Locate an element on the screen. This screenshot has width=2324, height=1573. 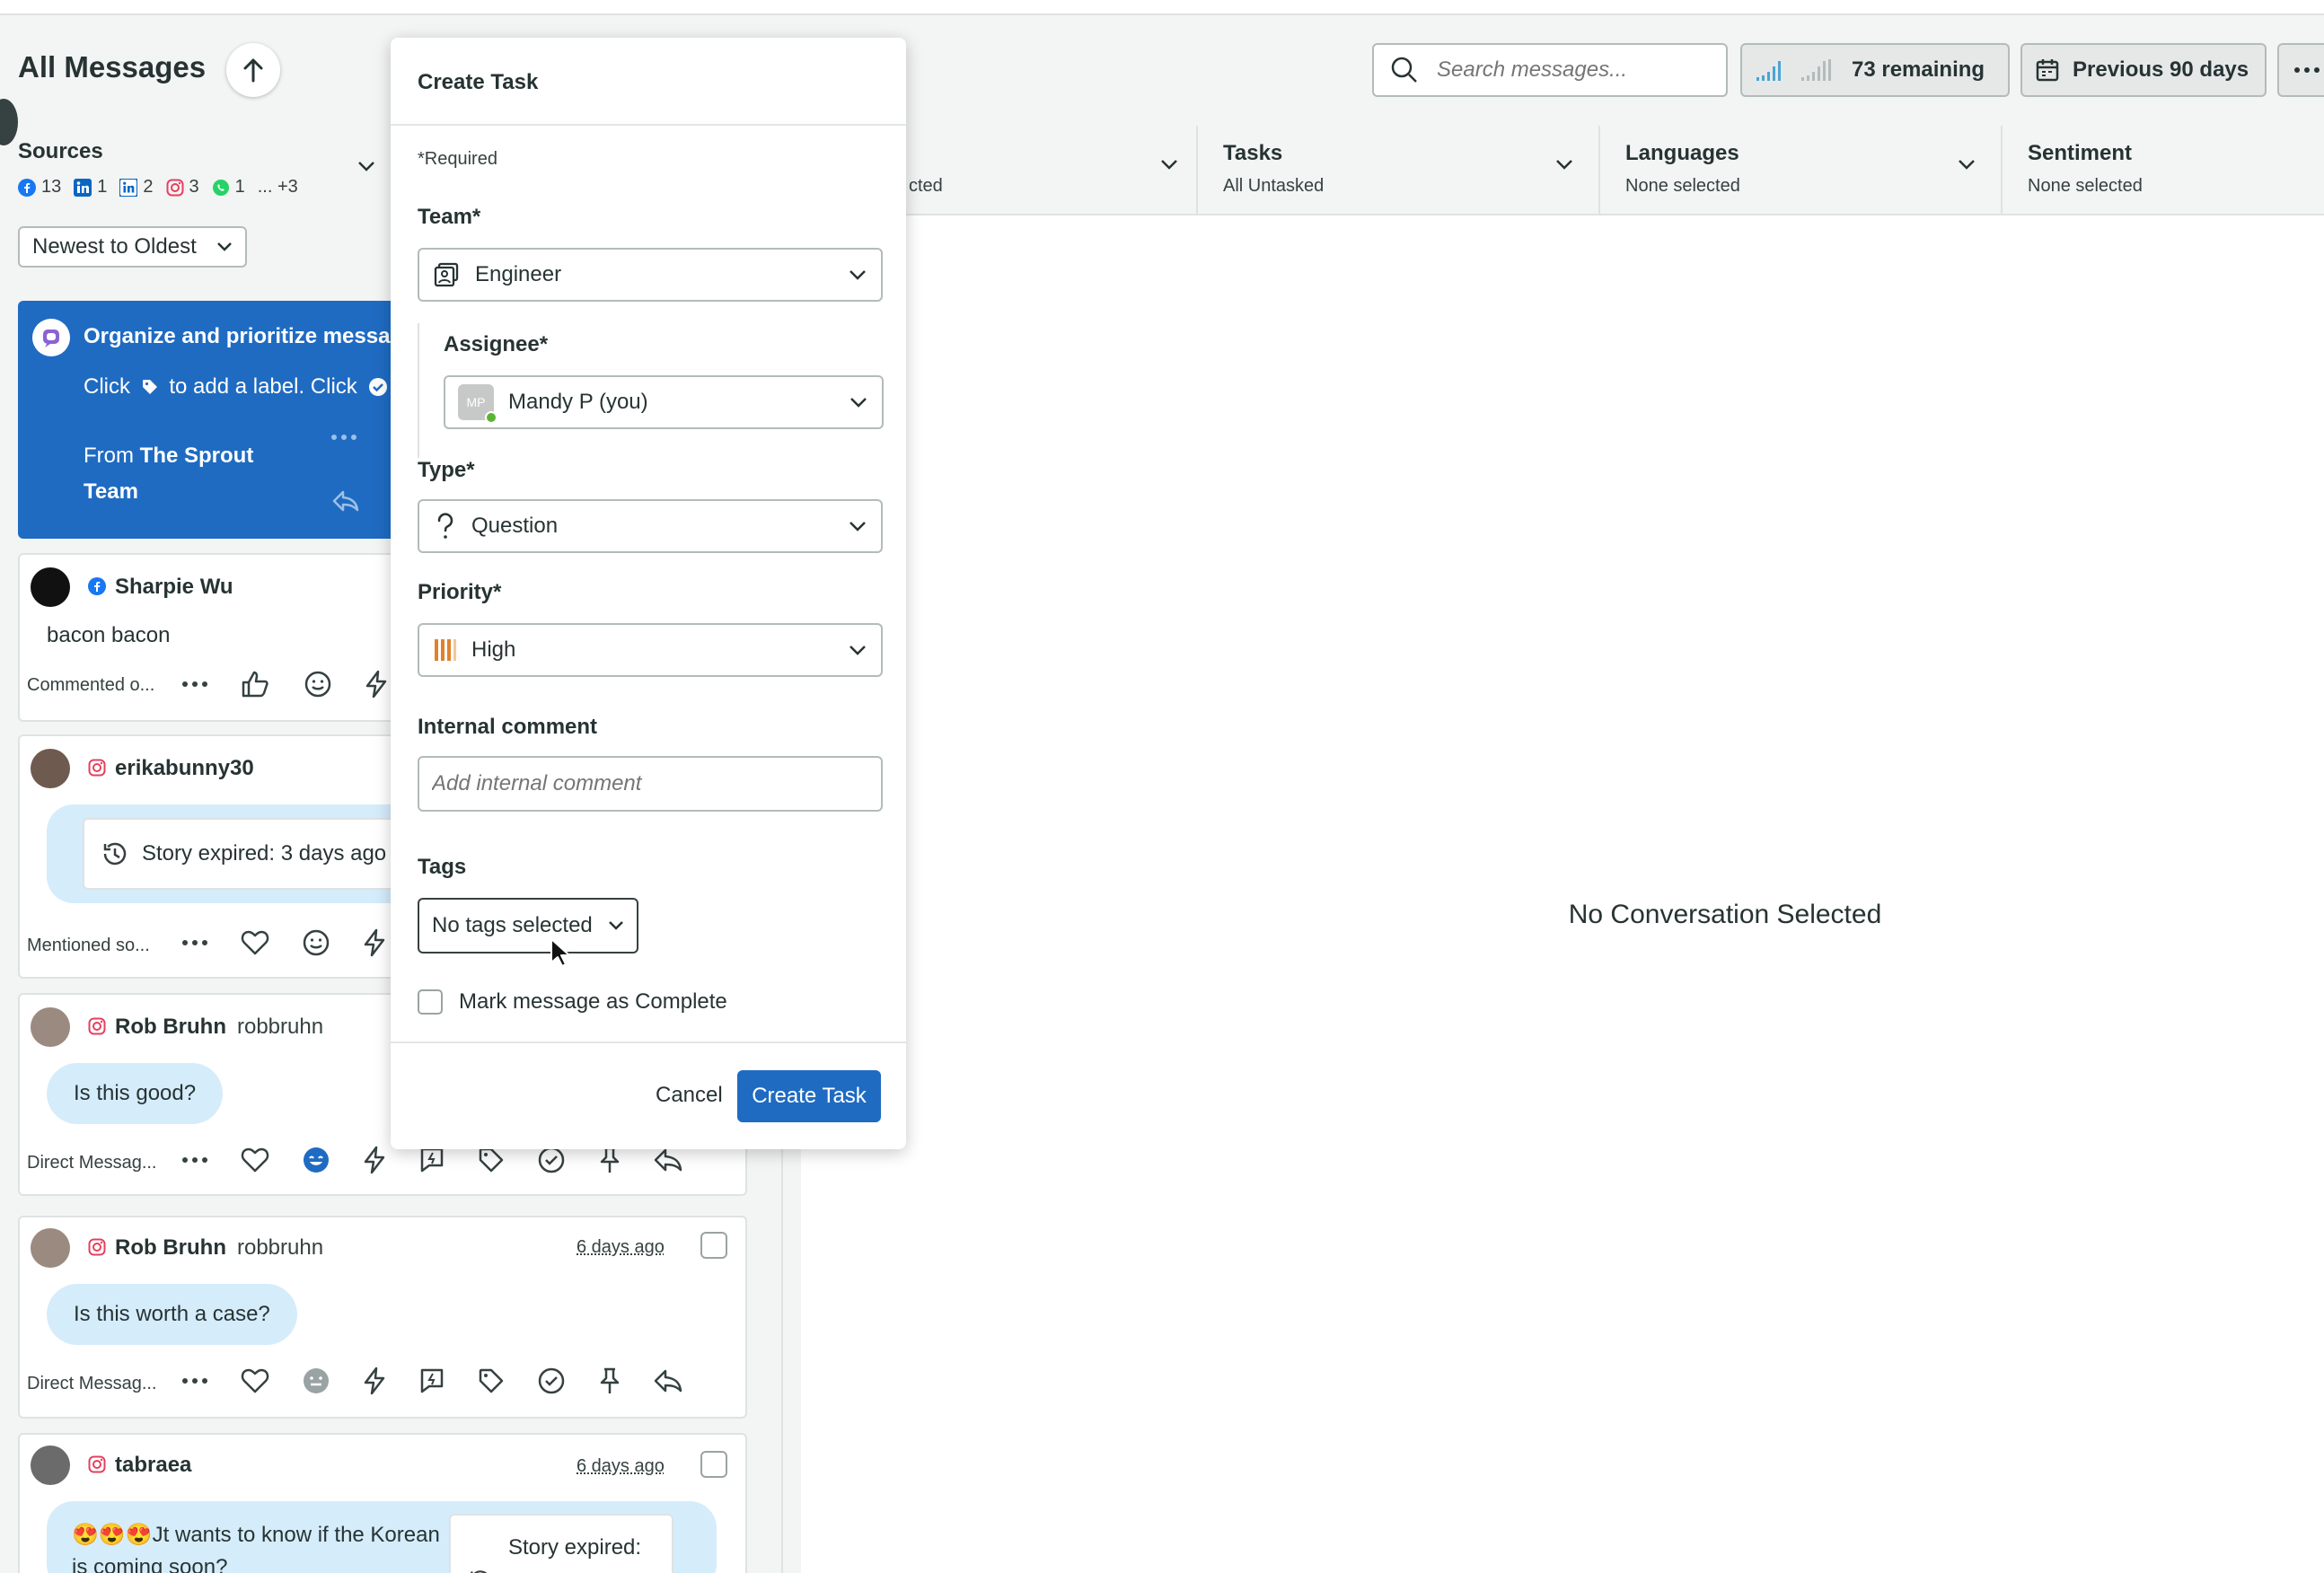
complete-label: Mark message as Complete is located at coordinates (593, 1001).